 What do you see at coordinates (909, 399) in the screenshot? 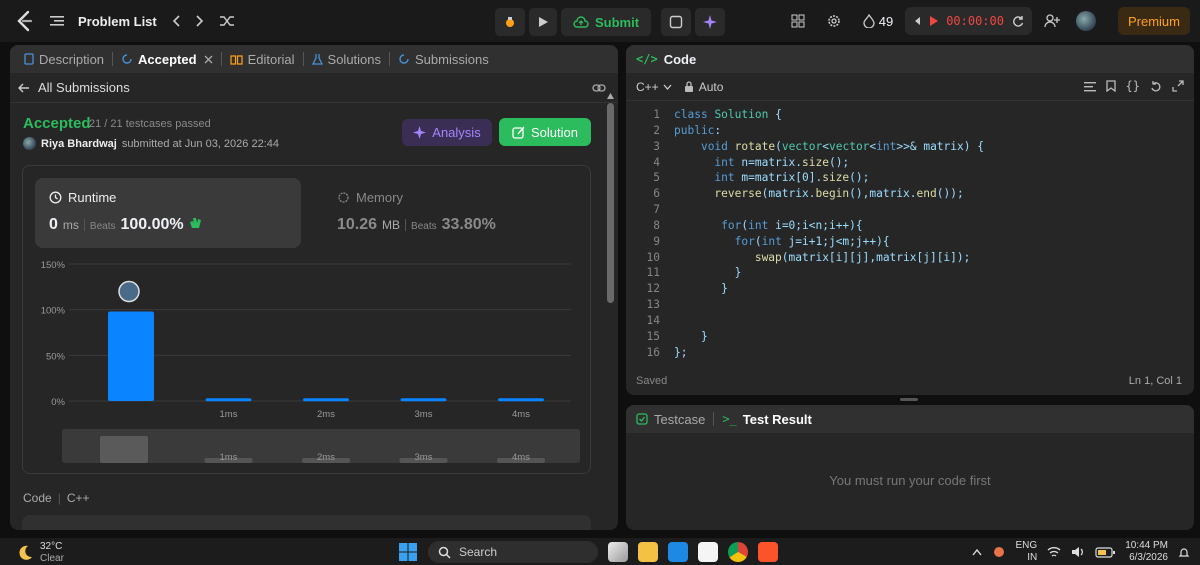
I see `panel-resize-handle` at bounding box center [909, 399].